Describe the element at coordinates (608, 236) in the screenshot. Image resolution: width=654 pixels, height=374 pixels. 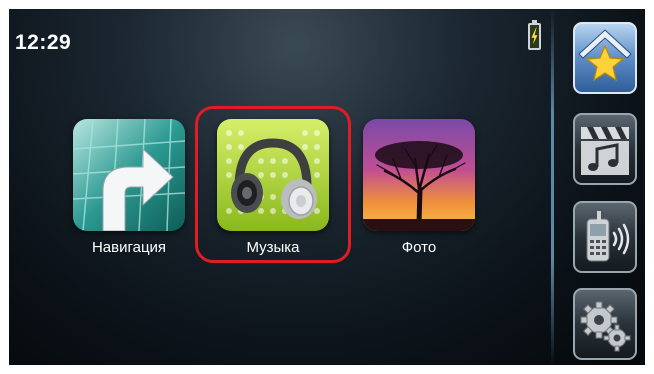
I see `phone-icon` at that location.